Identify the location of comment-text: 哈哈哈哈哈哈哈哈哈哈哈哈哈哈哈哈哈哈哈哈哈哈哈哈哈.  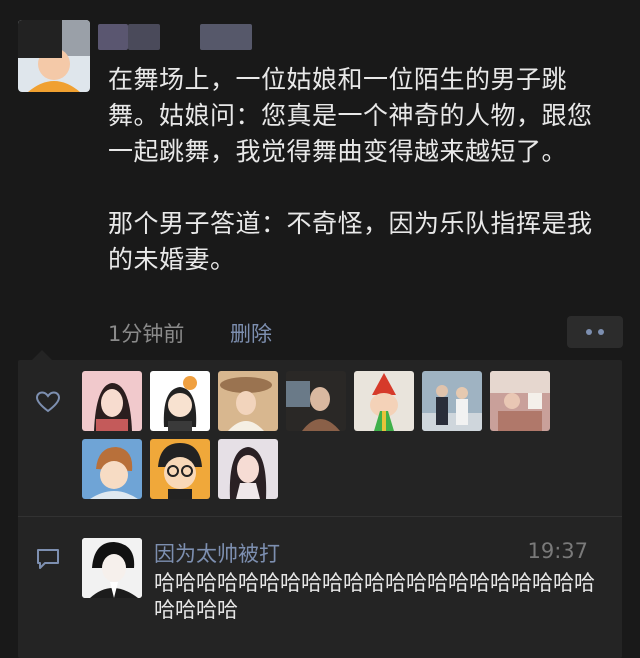
(374, 596).